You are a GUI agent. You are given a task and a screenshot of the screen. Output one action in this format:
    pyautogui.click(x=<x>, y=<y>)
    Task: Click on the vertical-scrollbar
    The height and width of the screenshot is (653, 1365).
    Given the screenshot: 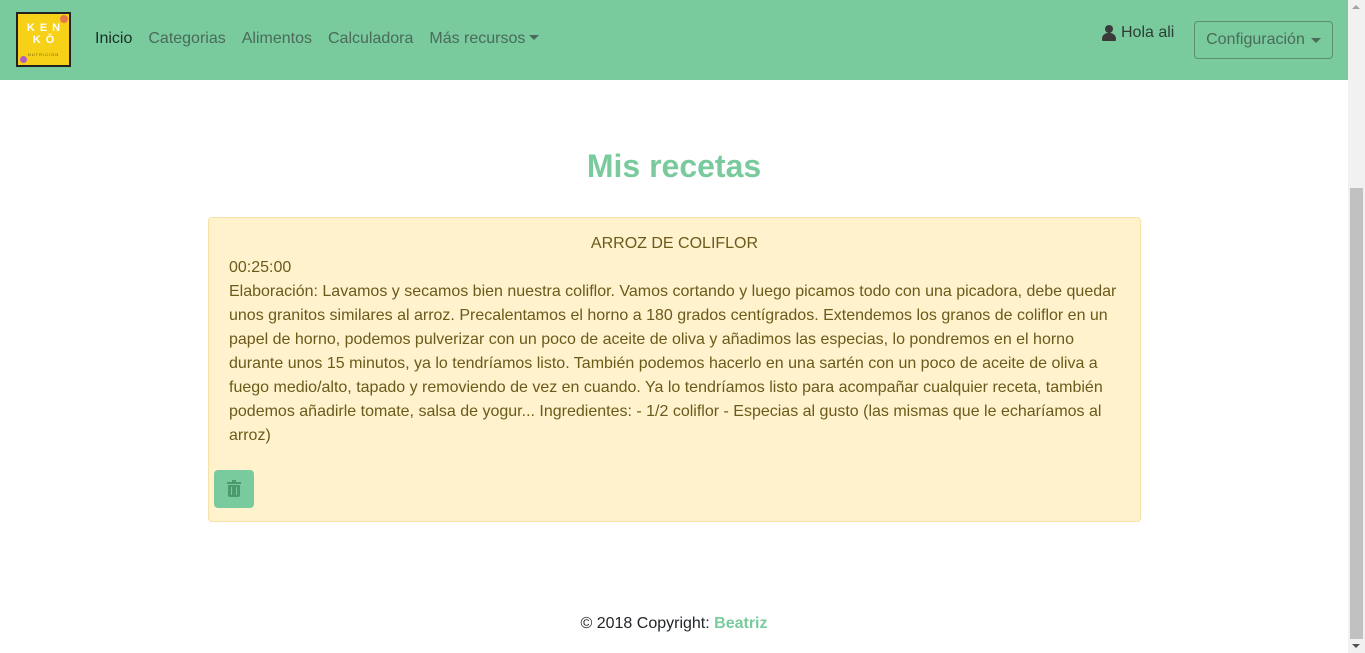 What is the action you would take?
    pyautogui.click(x=1356, y=326)
    